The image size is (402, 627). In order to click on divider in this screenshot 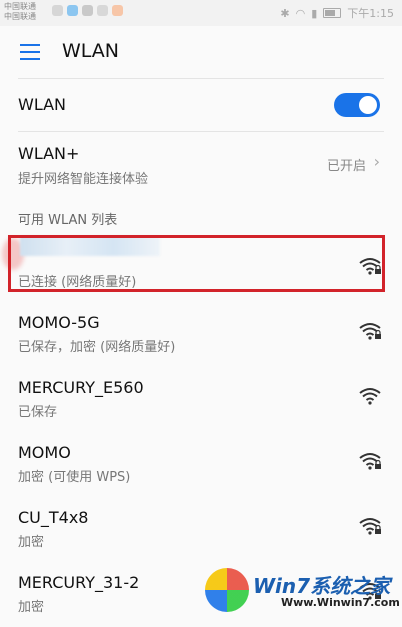, I will do `click(201, 78)`.